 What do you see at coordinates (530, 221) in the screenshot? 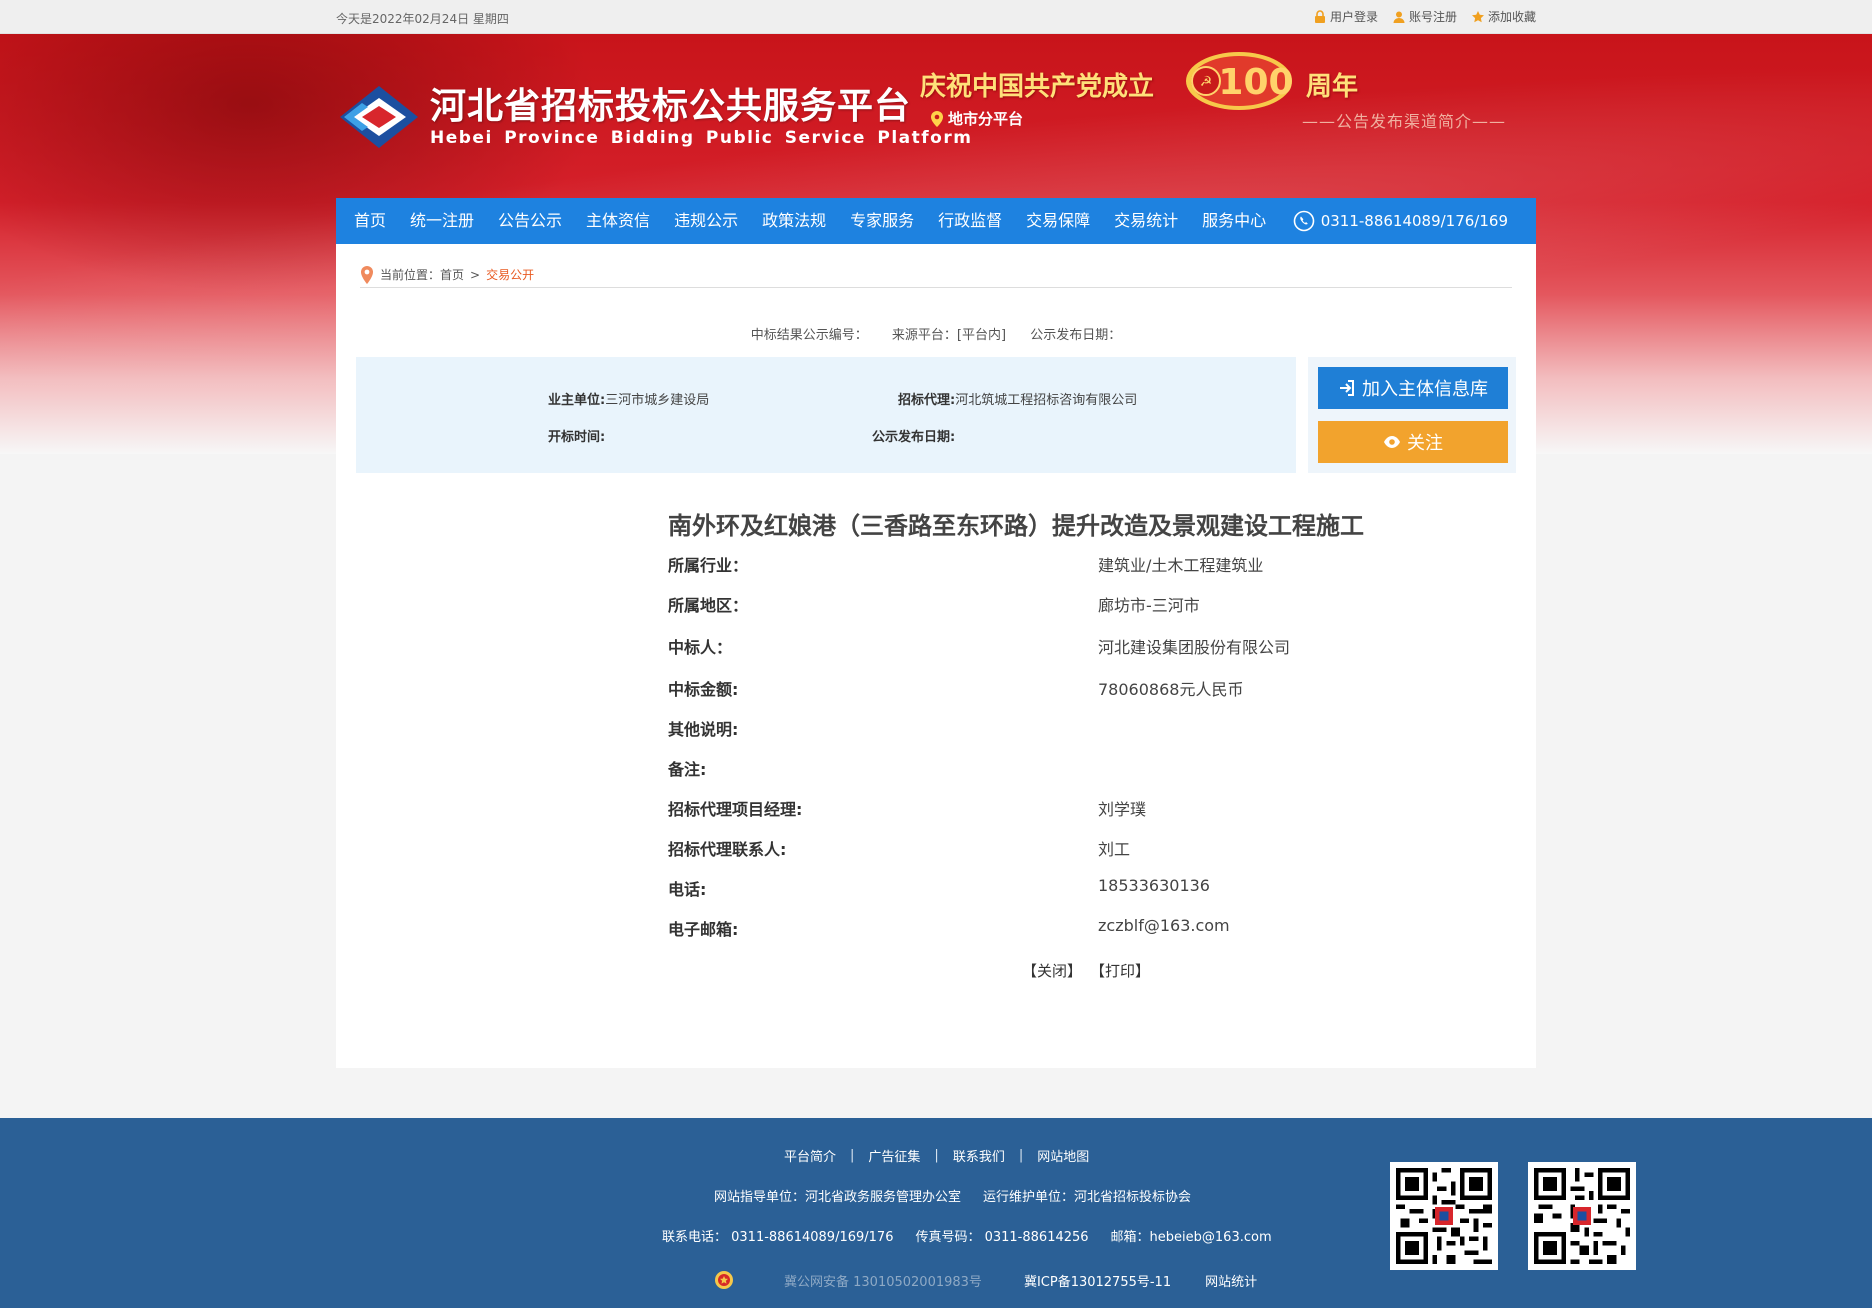
I see `nav-announcements: 公告公示` at bounding box center [530, 221].